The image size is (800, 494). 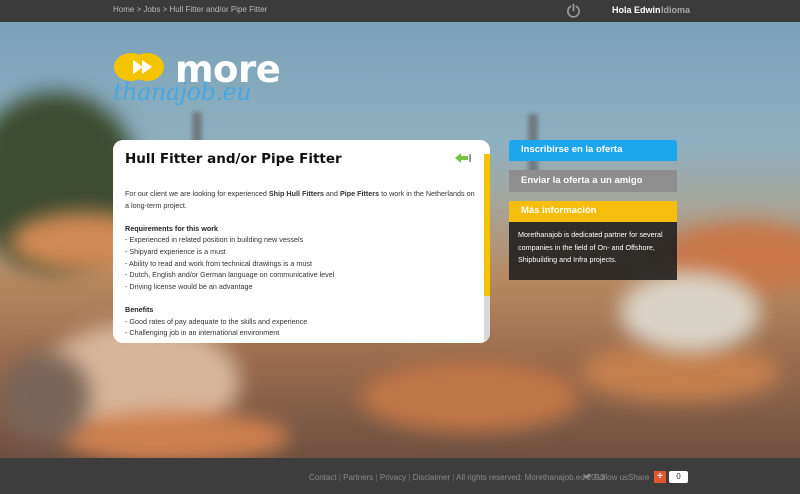 What do you see at coordinates (182, 92) in the screenshot?
I see `logo-tagline: thanajob.eu` at bounding box center [182, 92].